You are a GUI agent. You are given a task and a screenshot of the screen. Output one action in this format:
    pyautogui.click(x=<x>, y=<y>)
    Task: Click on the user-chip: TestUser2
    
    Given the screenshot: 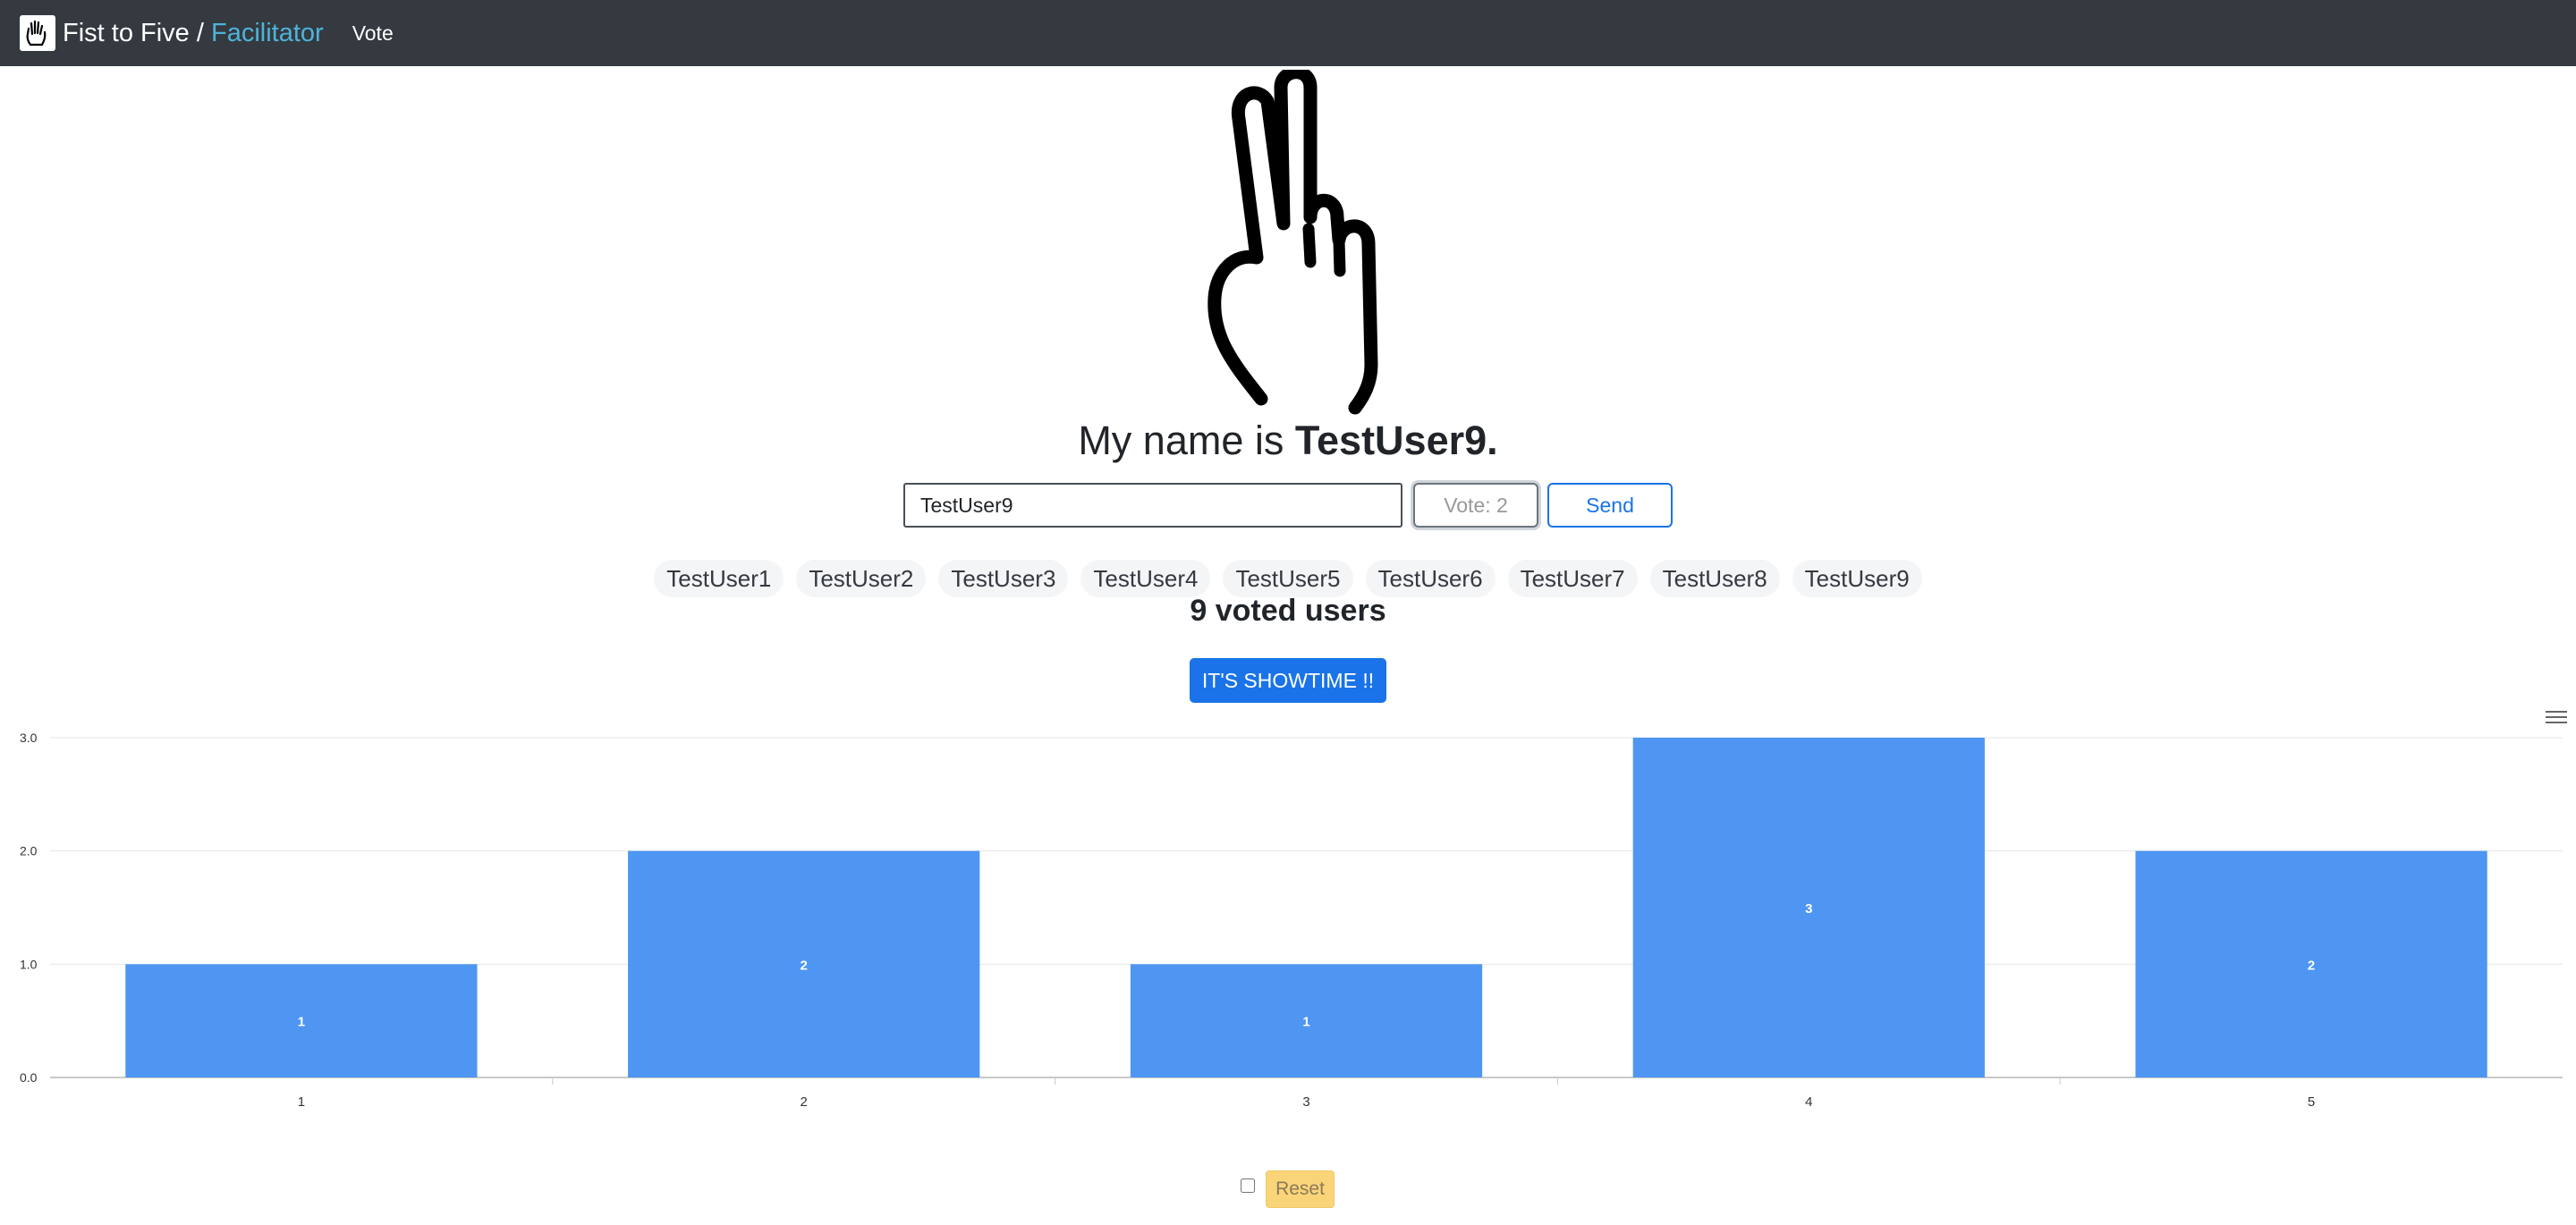 What is the action you would take?
    pyautogui.click(x=861, y=579)
    